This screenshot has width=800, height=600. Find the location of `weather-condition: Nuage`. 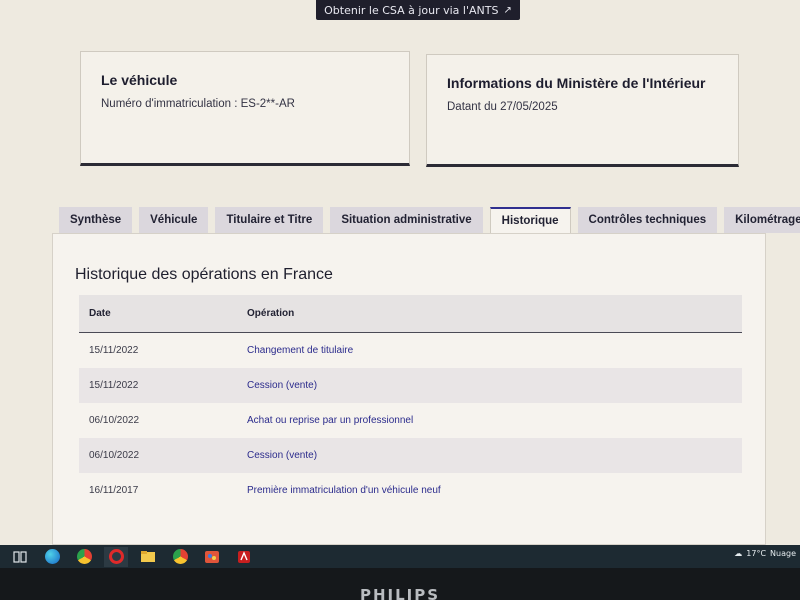

weather-condition: Nuage is located at coordinates (783, 553).